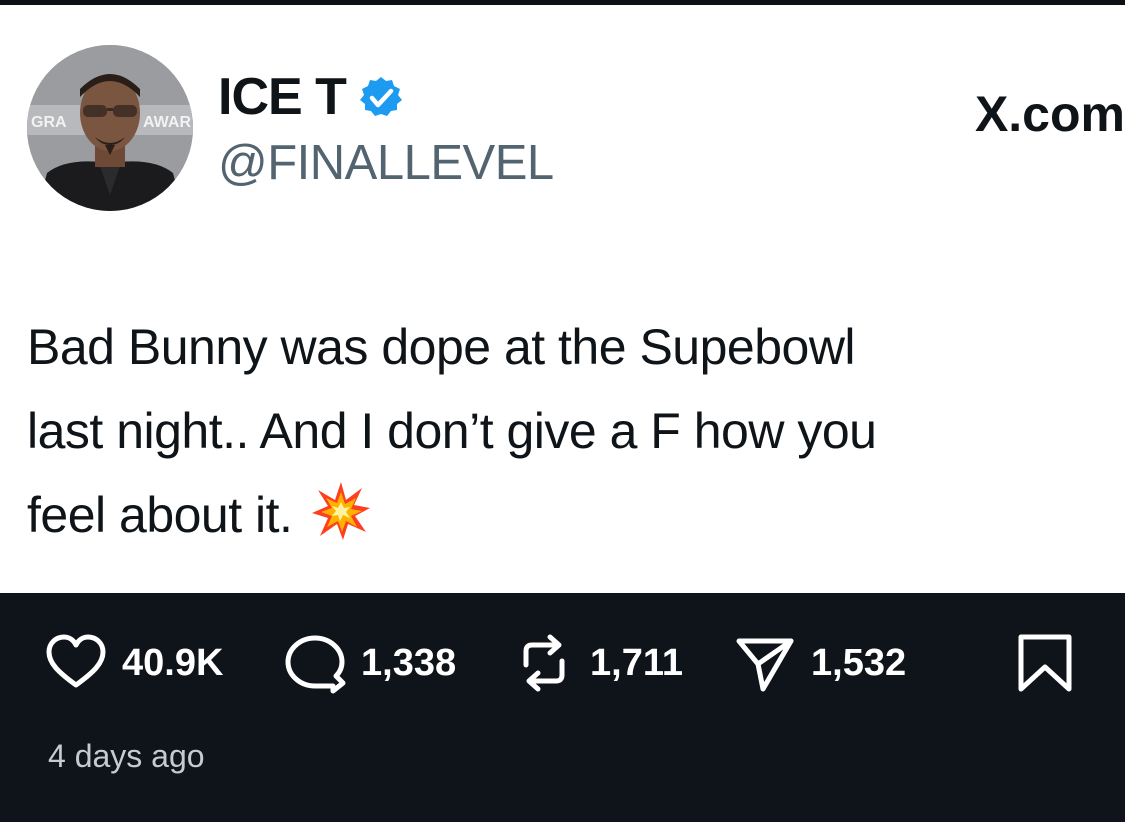 The height and width of the screenshot is (822, 1125). Describe the element at coordinates (1049, 114) in the screenshot. I see `brand-label: X.com` at that location.